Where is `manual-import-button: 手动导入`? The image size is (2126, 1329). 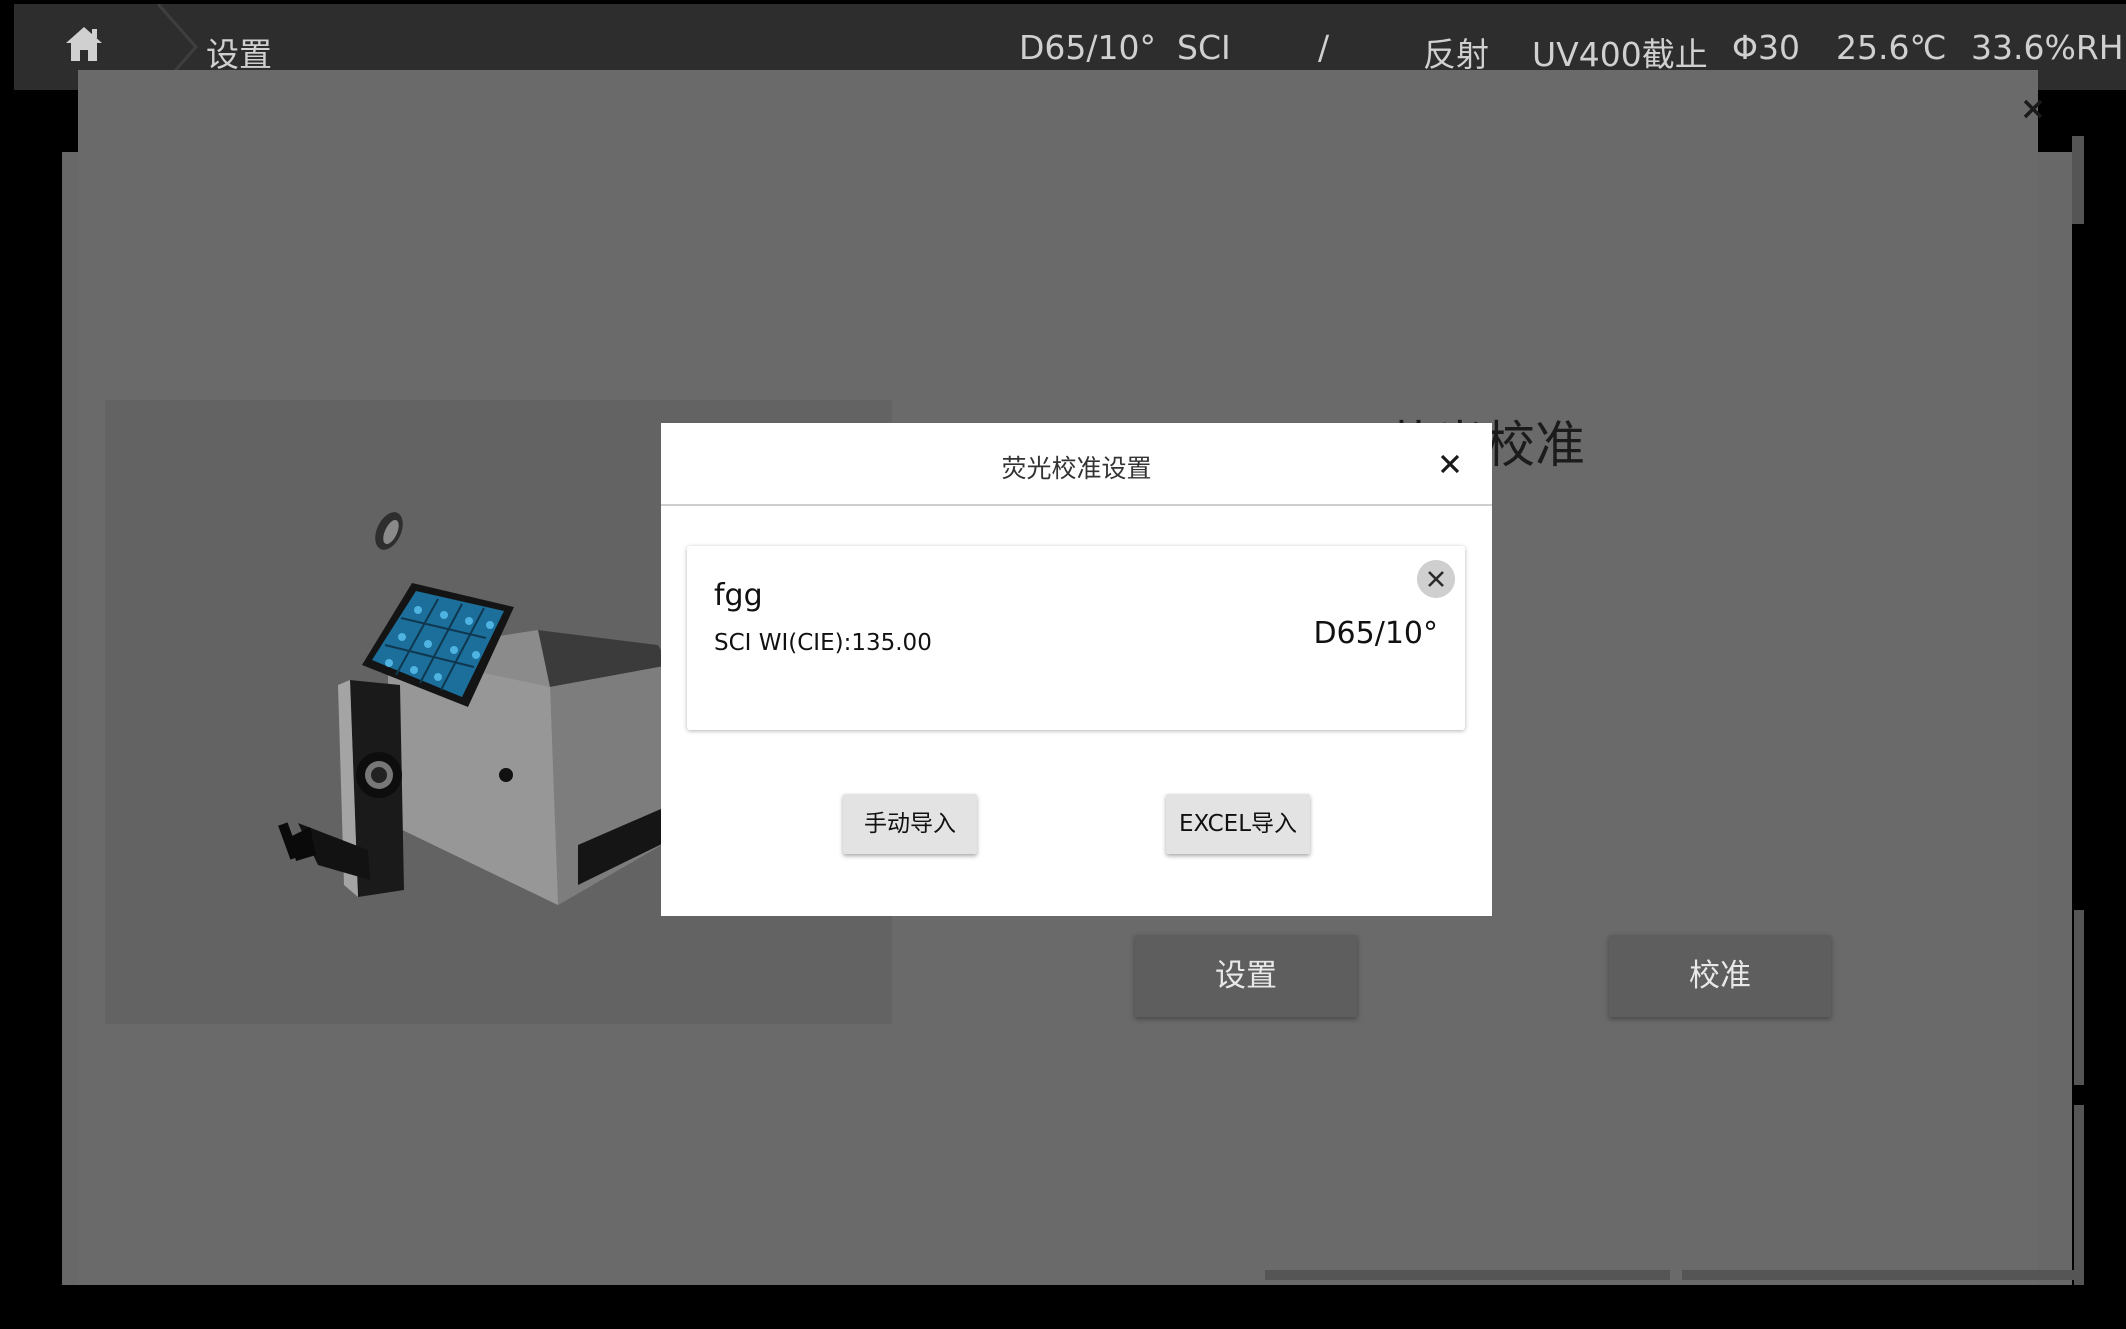
manual-import-button: 手动导入 is located at coordinates (910, 824).